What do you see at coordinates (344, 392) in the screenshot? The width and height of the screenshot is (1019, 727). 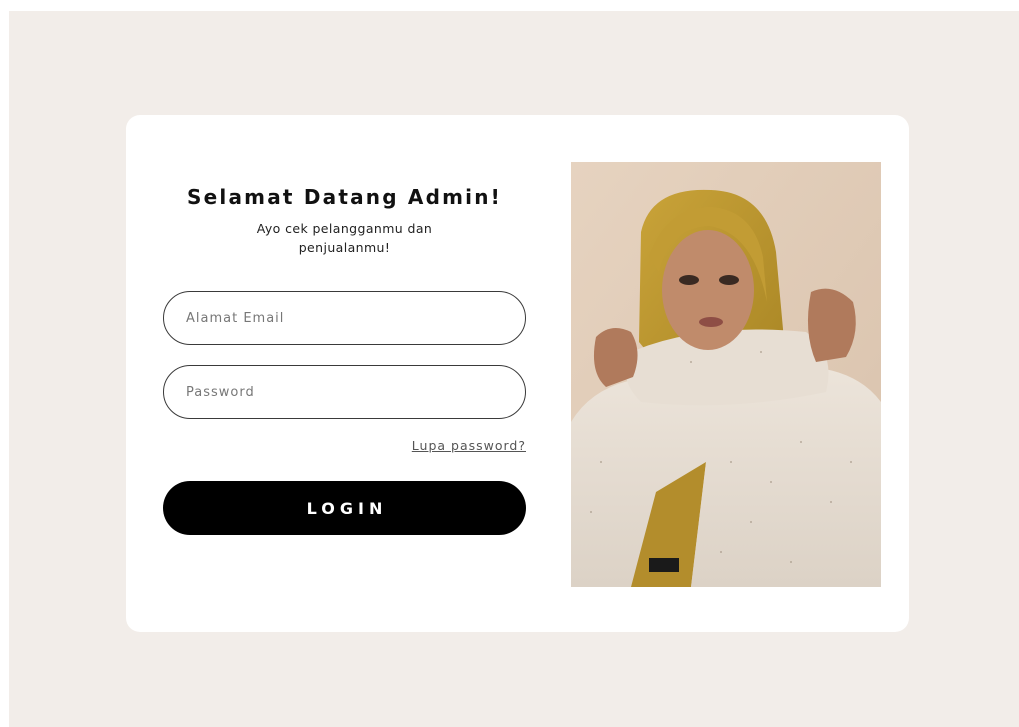 I see `password-input` at bounding box center [344, 392].